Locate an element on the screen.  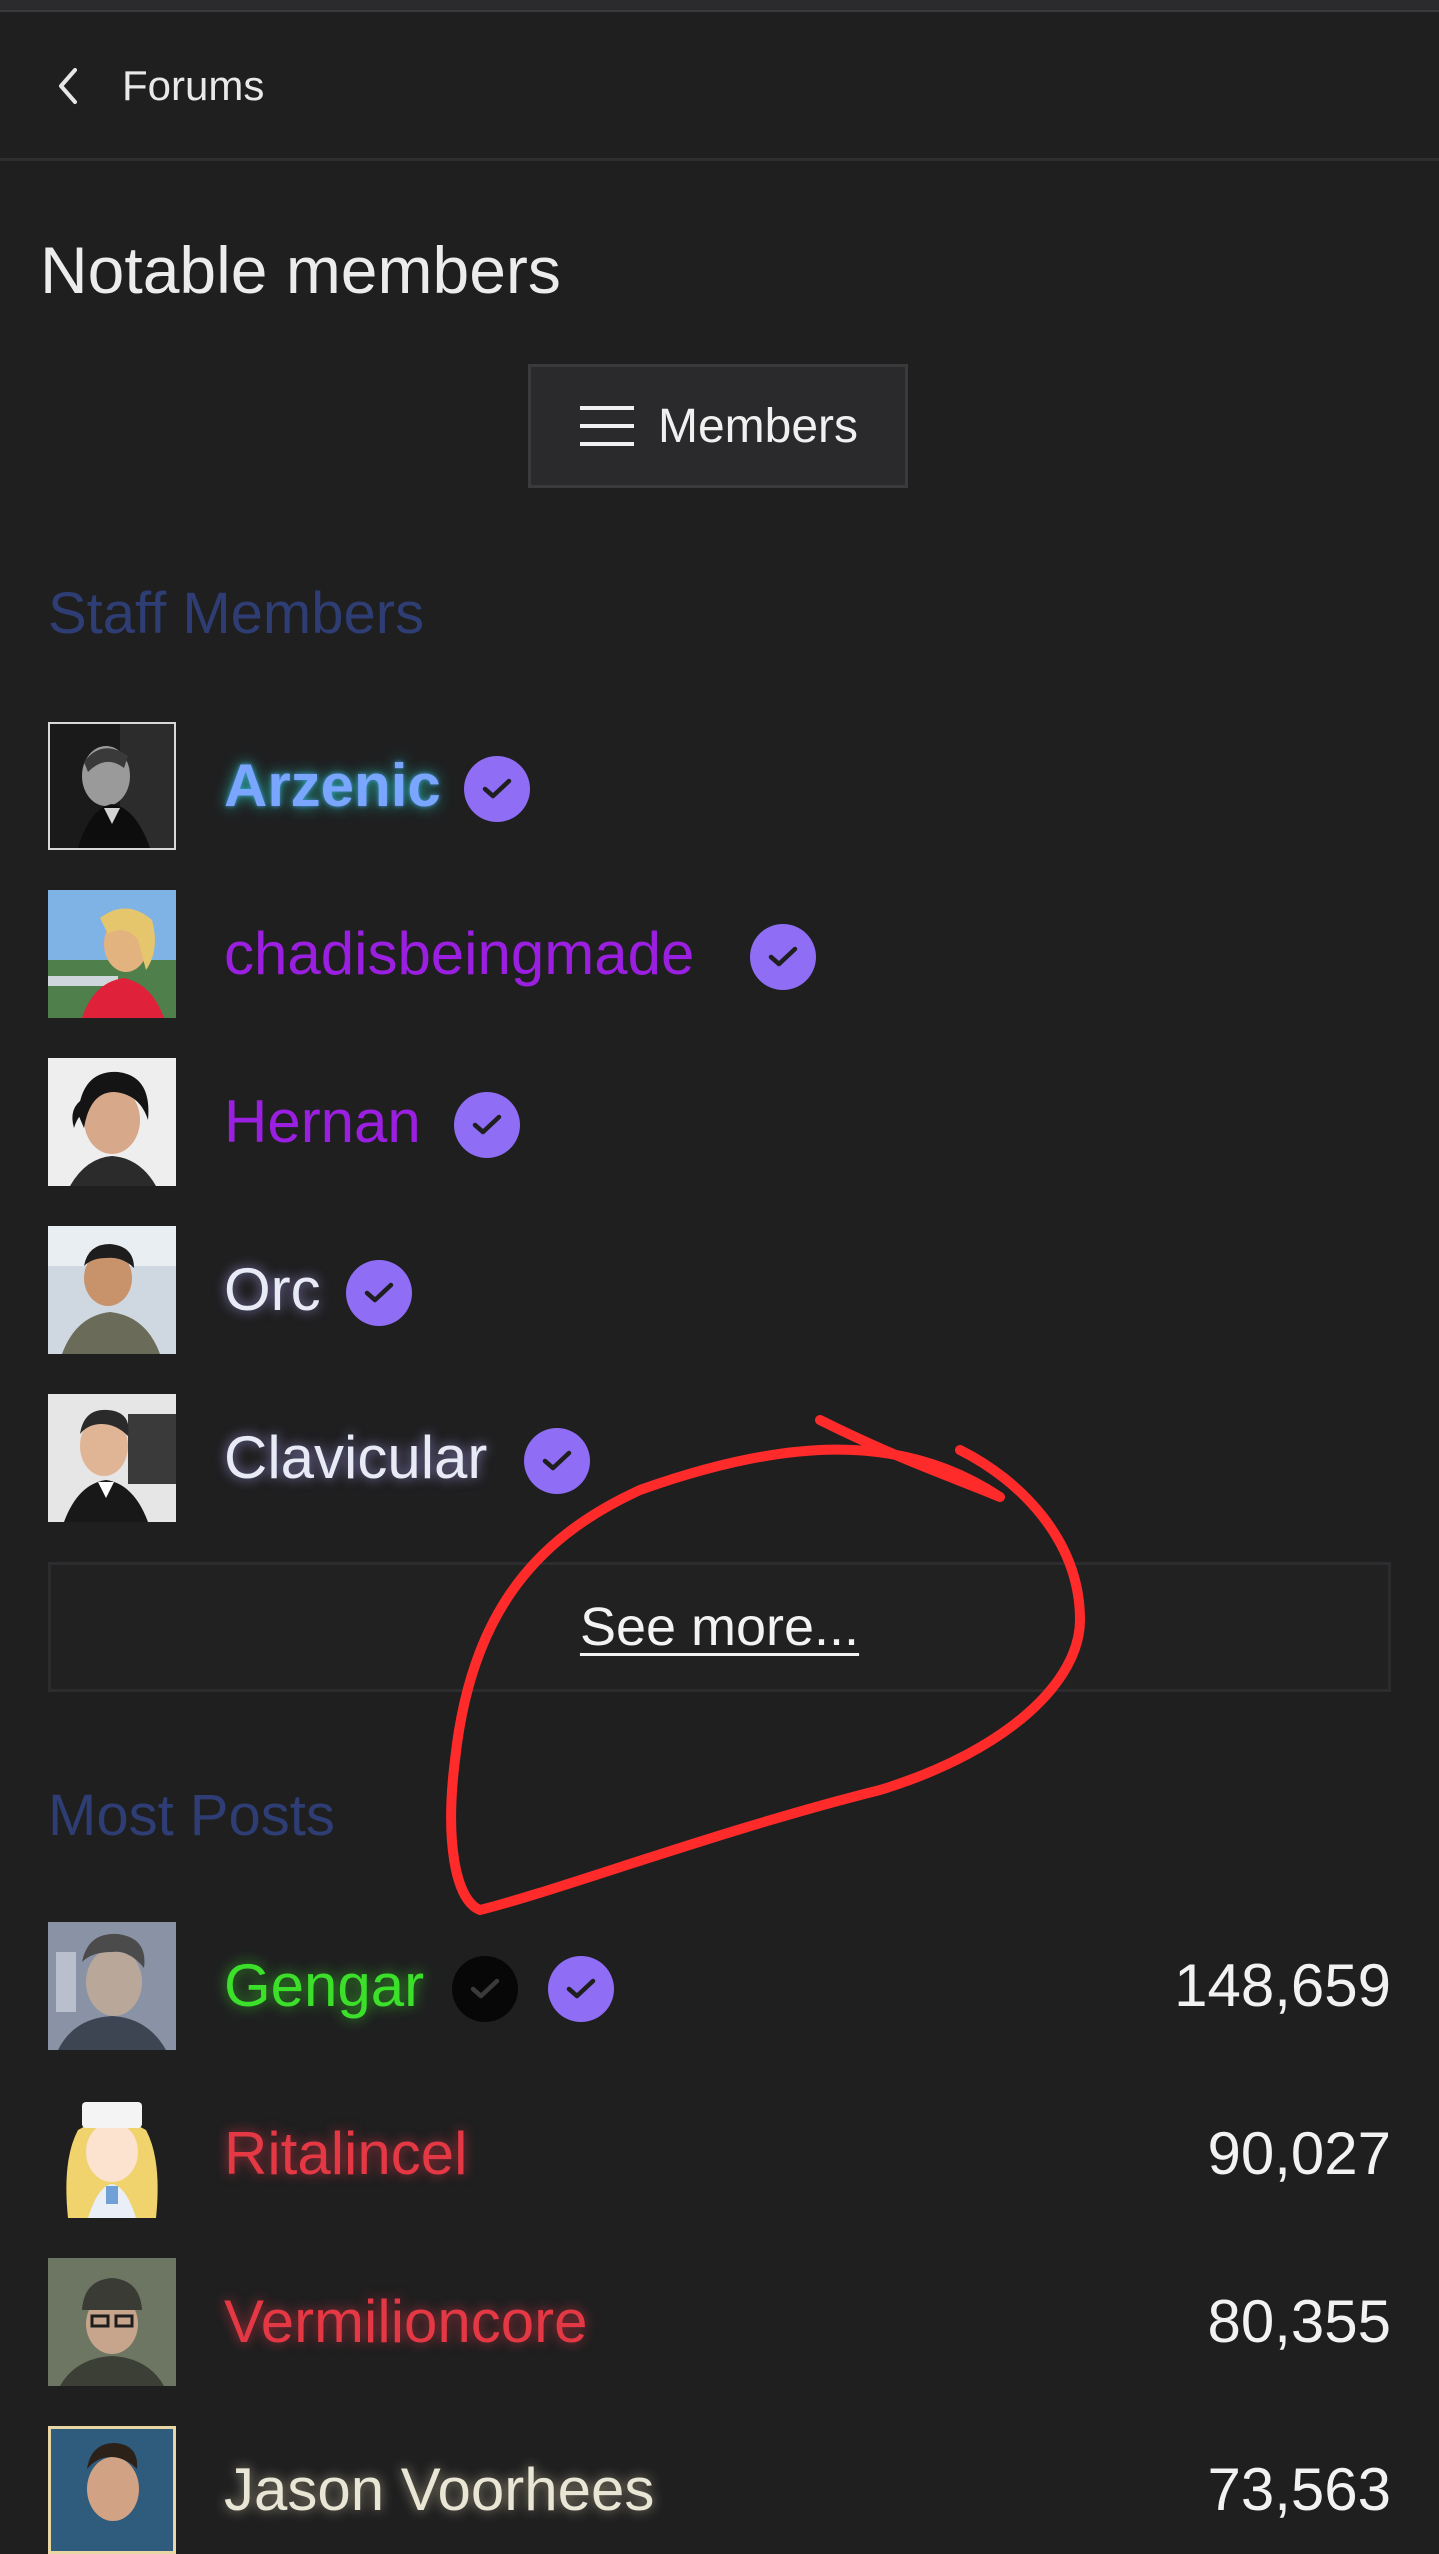
page-title: Notable members is located at coordinates (300, 270).